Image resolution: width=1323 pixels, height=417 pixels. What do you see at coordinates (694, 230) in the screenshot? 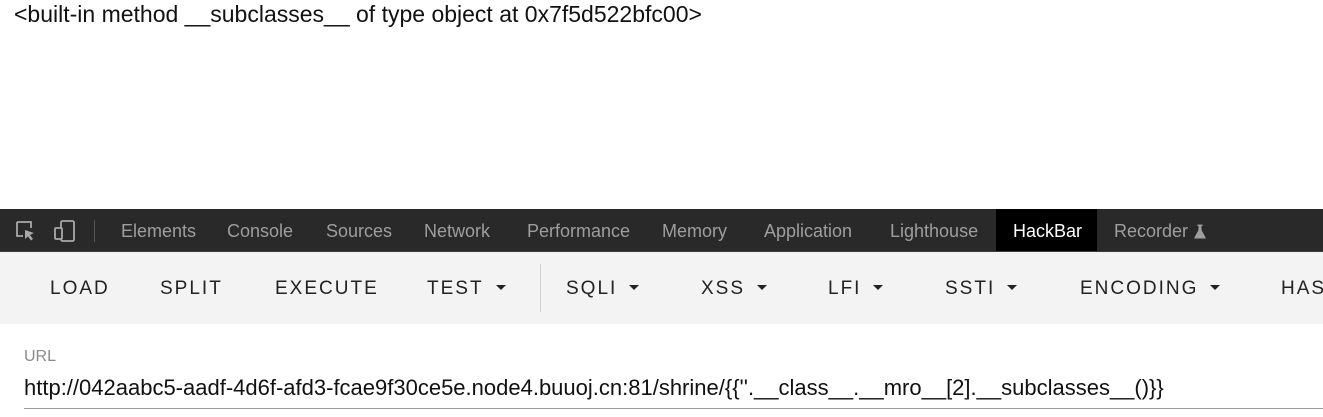
I see `tab-memory: Memory` at bounding box center [694, 230].